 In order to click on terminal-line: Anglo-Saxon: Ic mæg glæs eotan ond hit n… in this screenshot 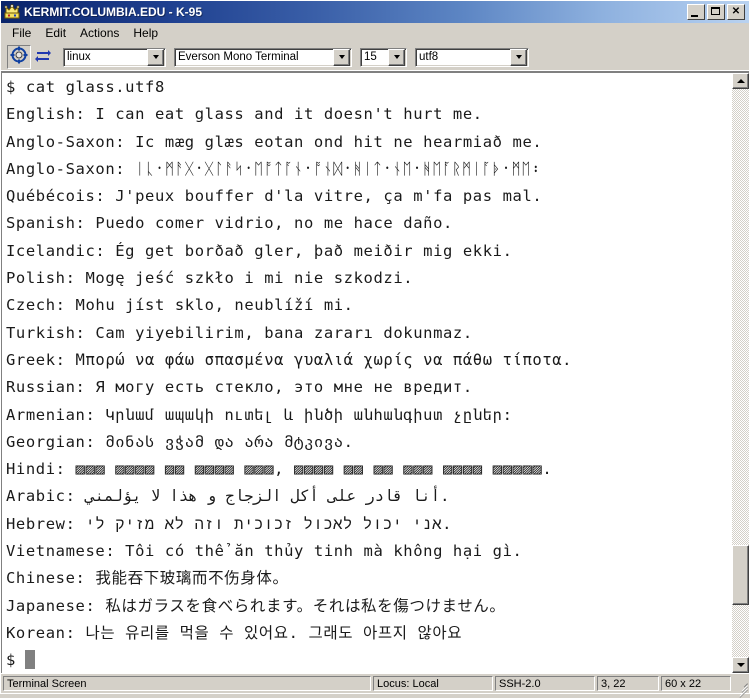, I will do `click(274, 141)`.